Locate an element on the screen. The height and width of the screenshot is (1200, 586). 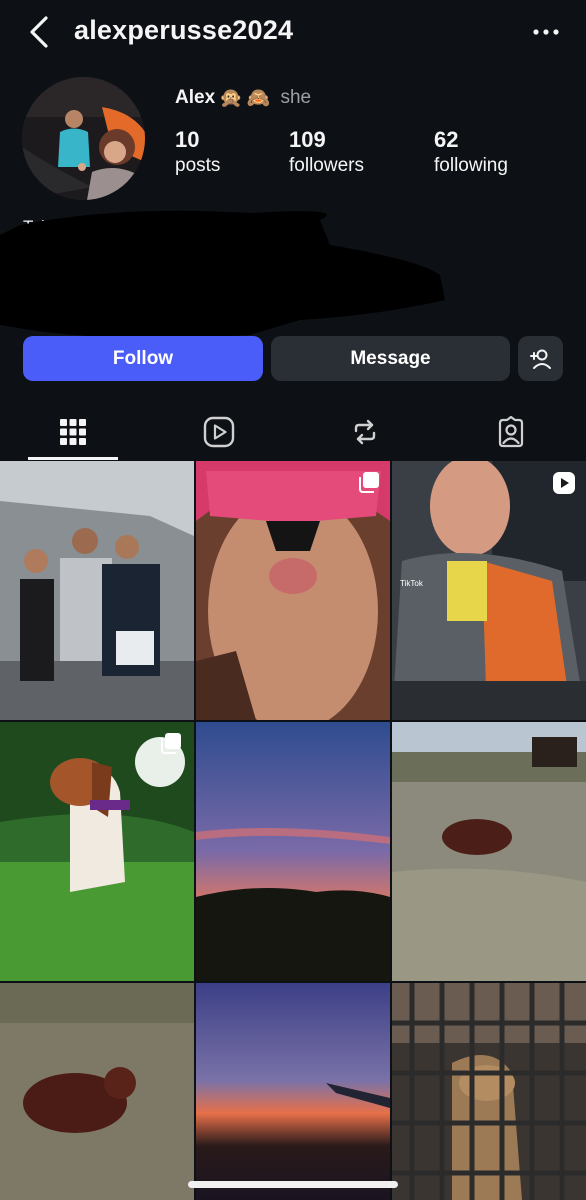
tab-reels is located at coordinates (219, 432).